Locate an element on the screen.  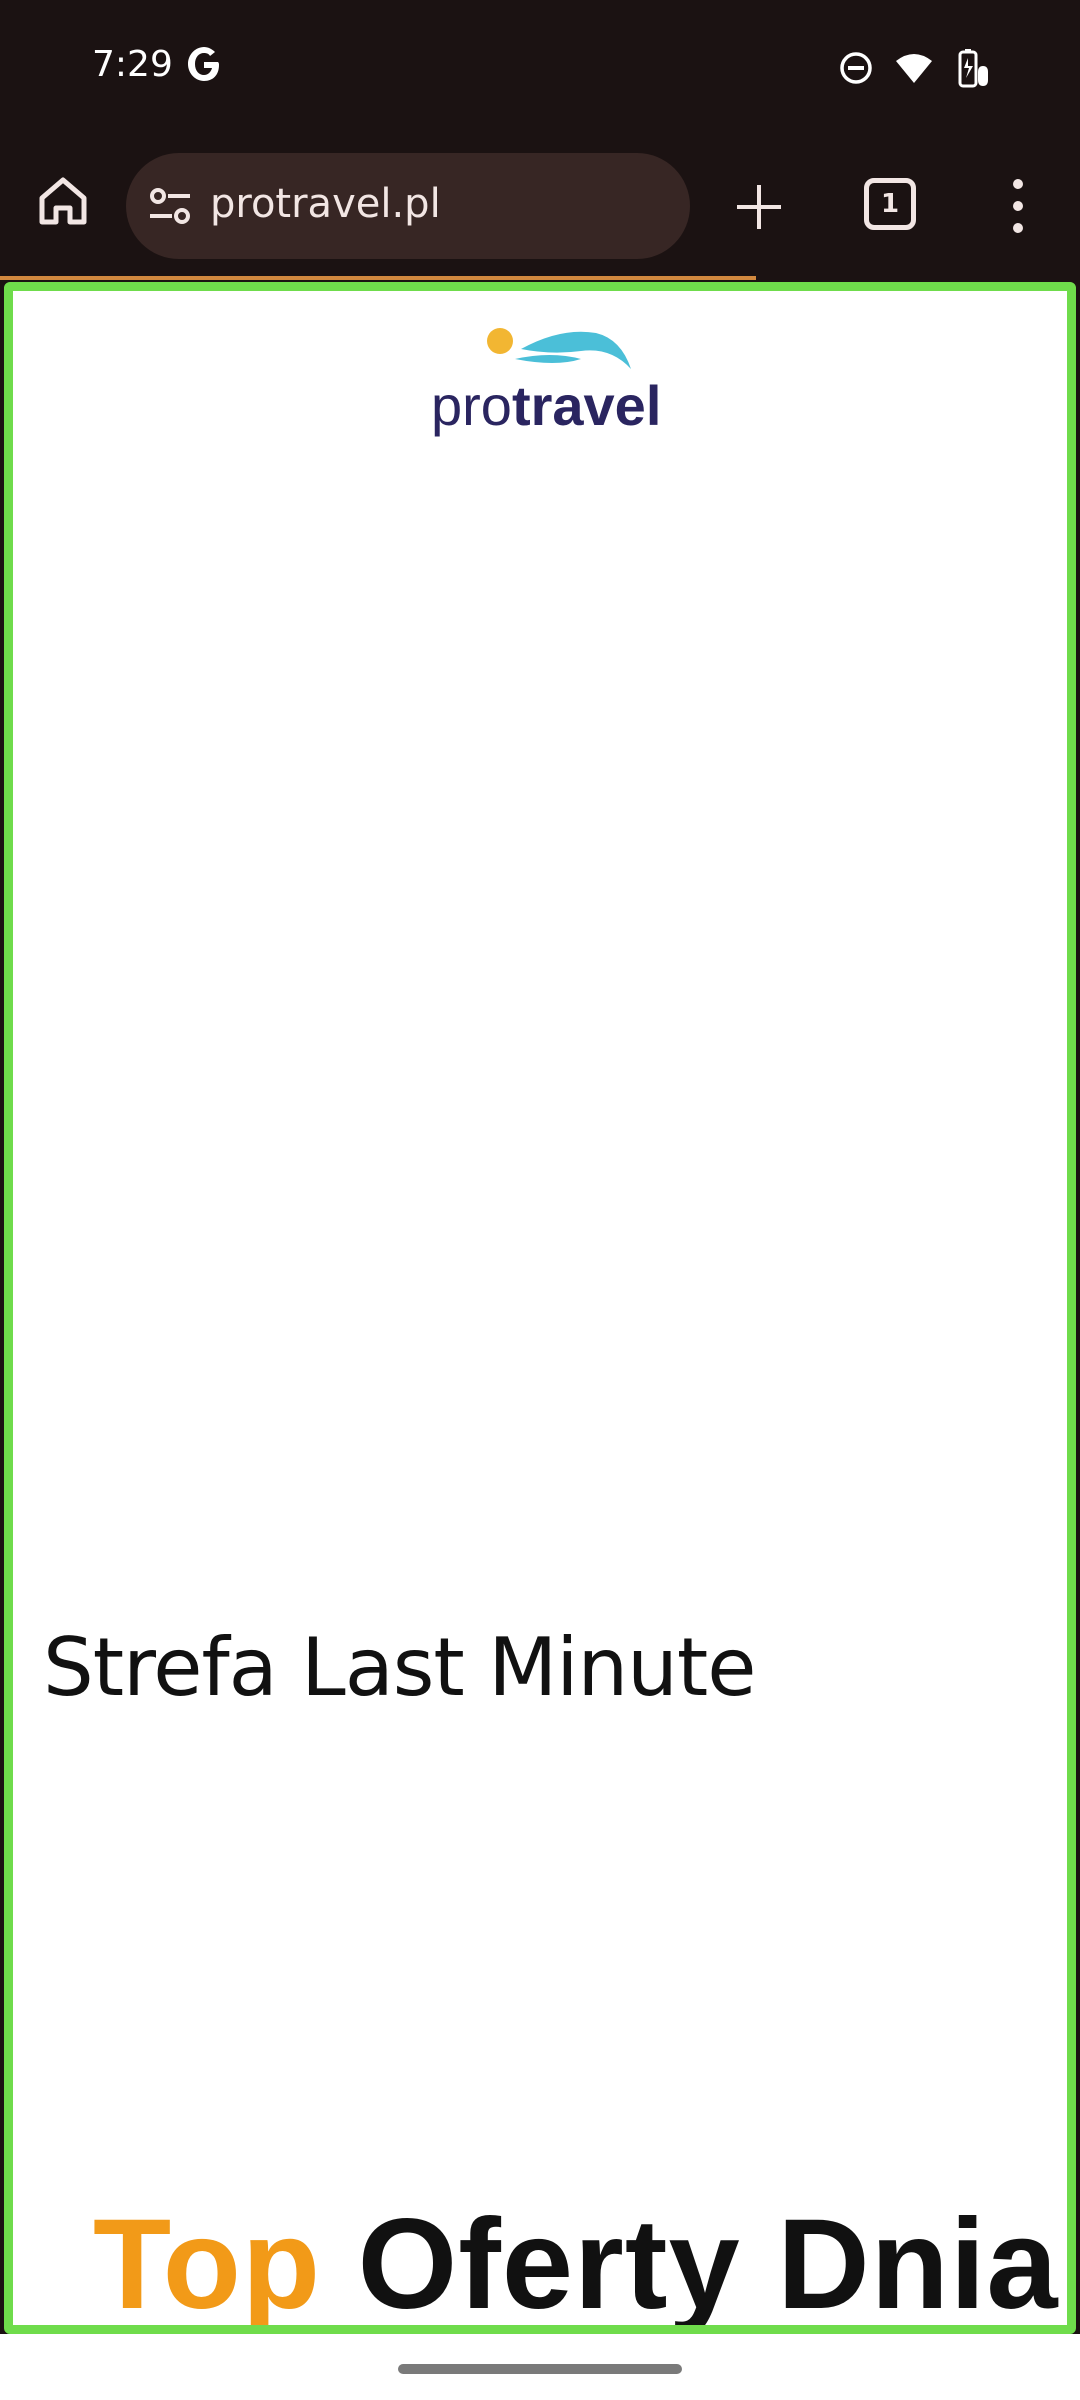
battery-icon is located at coordinates (973, 68).